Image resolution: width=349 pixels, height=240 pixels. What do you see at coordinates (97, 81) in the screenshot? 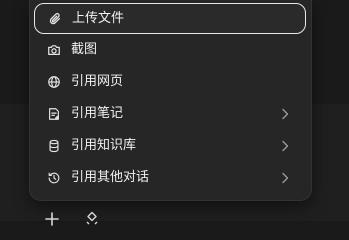
I see `menu-item-label: 引用网页` at bounding box center [97, 81].